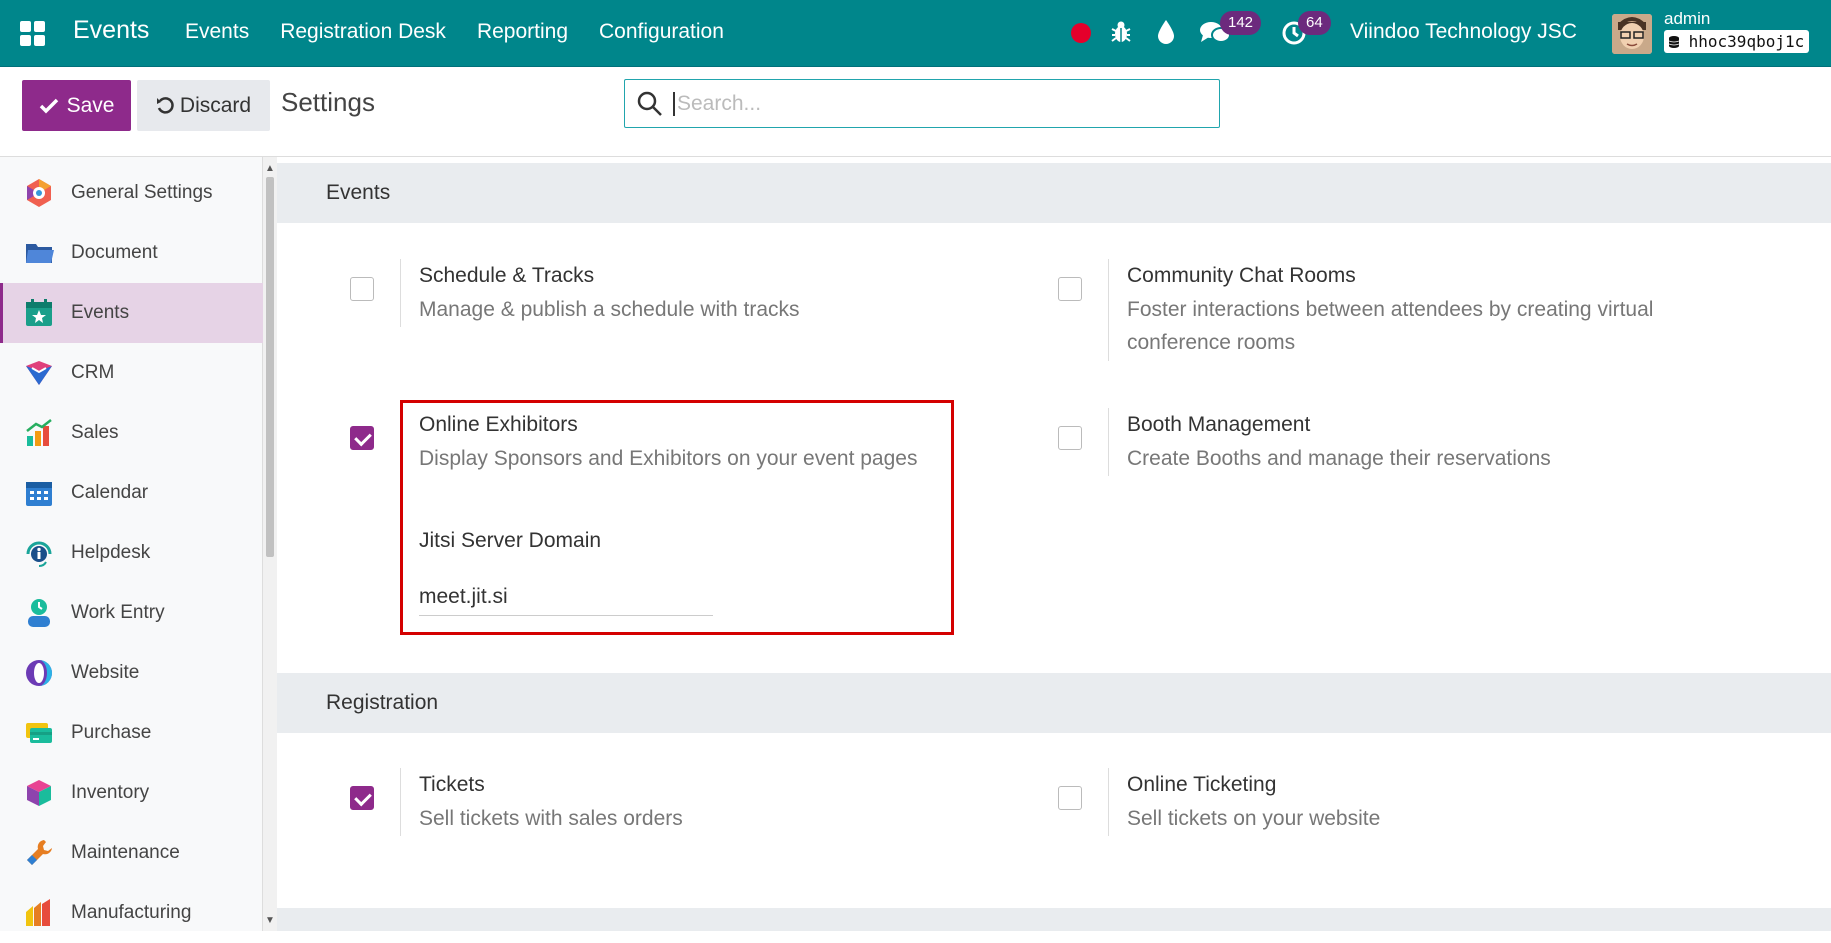  What do you see at coordinates (114, 252) in the screenshot?
I see `sidebar-item-label: Document` at bounding box center [114, 252].